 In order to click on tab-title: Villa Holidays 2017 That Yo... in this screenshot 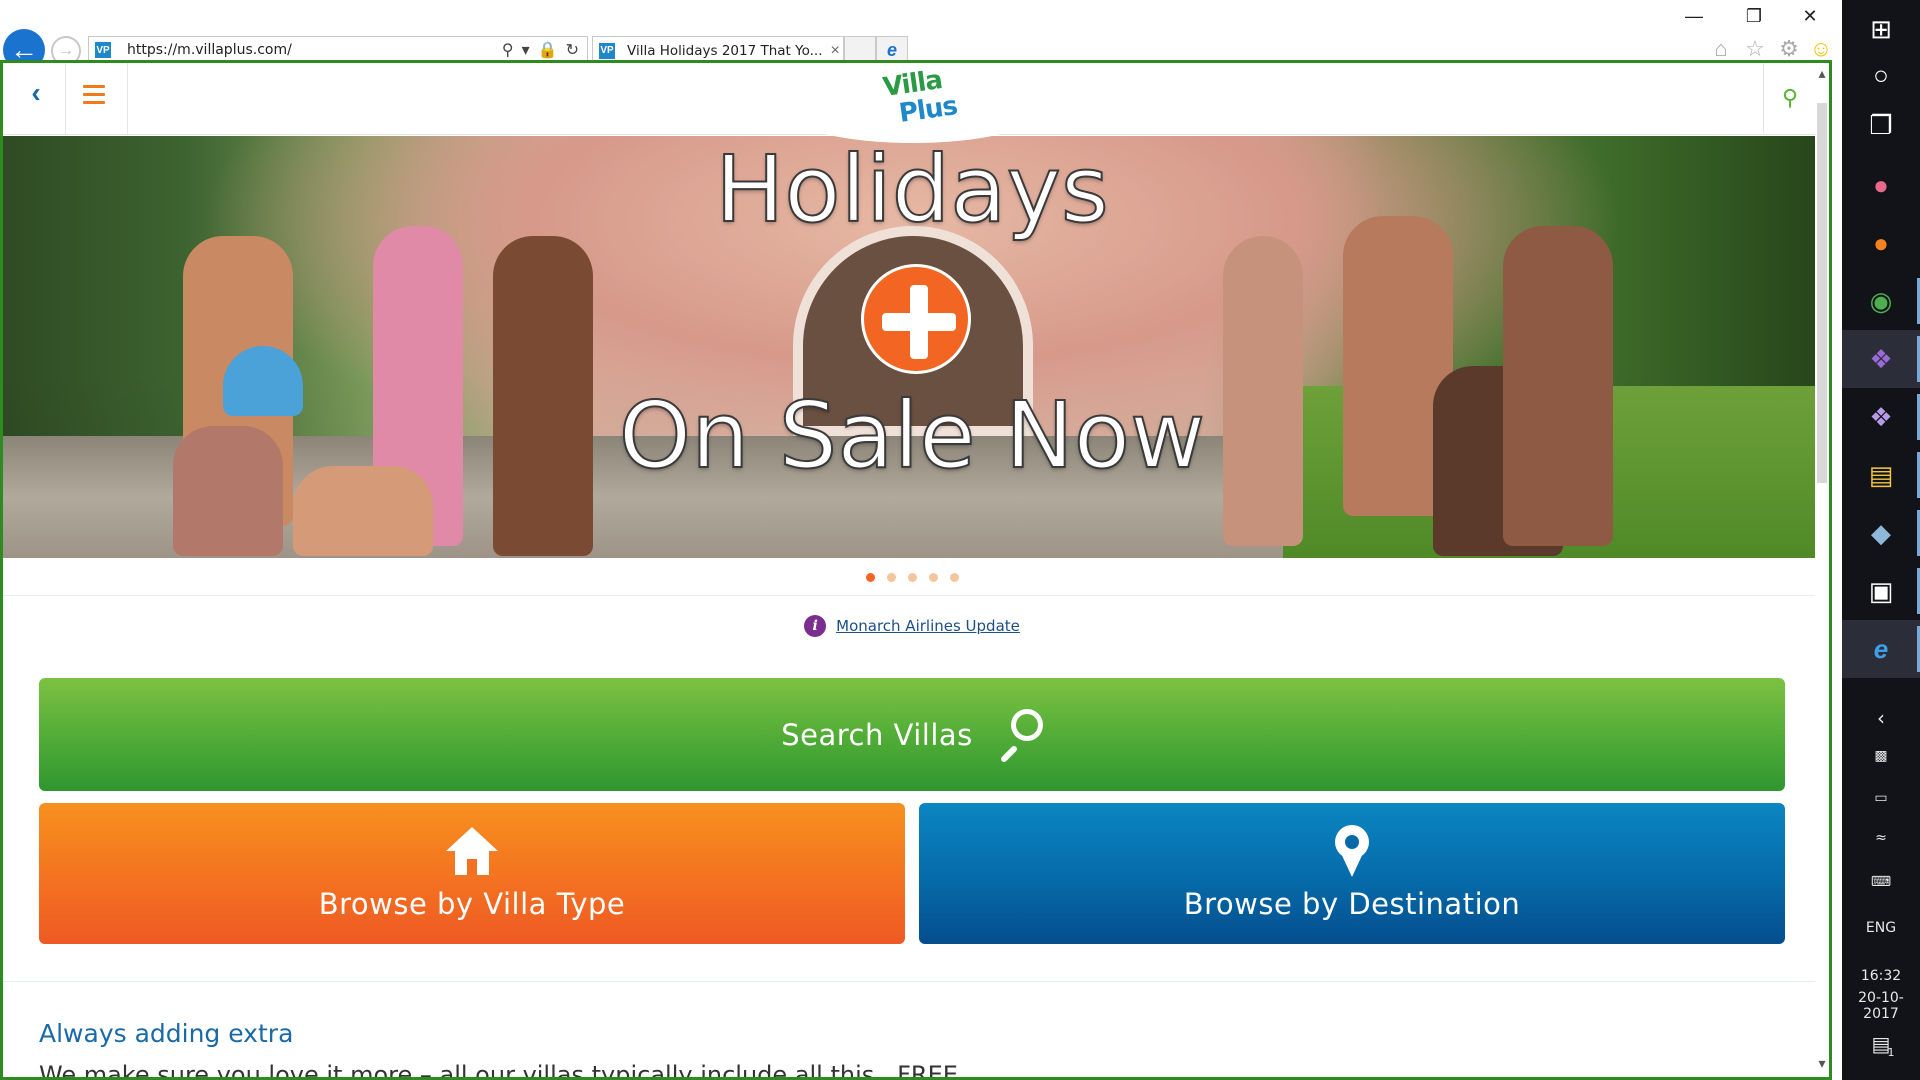, I will do `click(725, 50)`.